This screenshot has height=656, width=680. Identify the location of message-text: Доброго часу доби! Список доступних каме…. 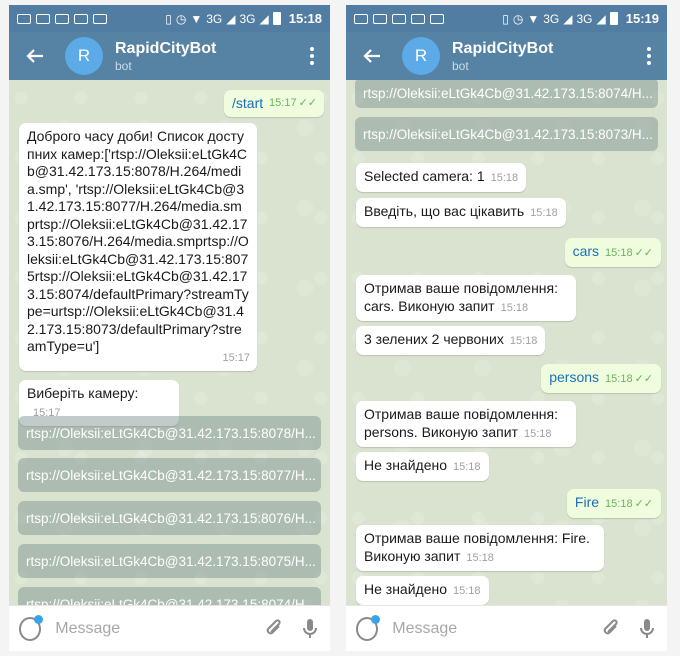
(138, 241).